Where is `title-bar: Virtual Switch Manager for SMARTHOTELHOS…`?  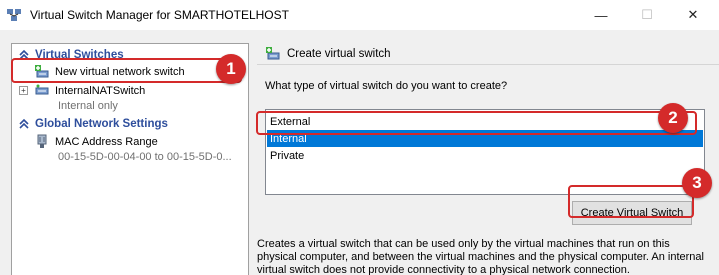
title-bar: Virtual Switch Manager for SMARTHOTELHOS… is located at coordinates (359, 15).